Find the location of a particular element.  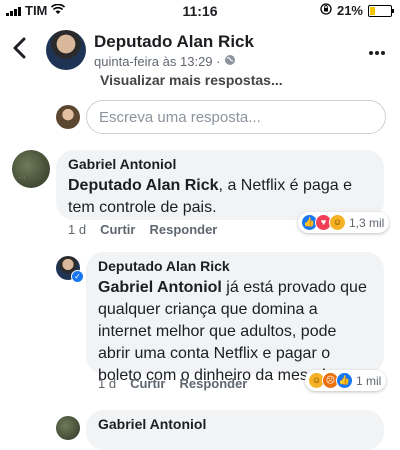

reaction-summary: ☺ ☹ 👍 1 mil is located at coordinates (346, 380).